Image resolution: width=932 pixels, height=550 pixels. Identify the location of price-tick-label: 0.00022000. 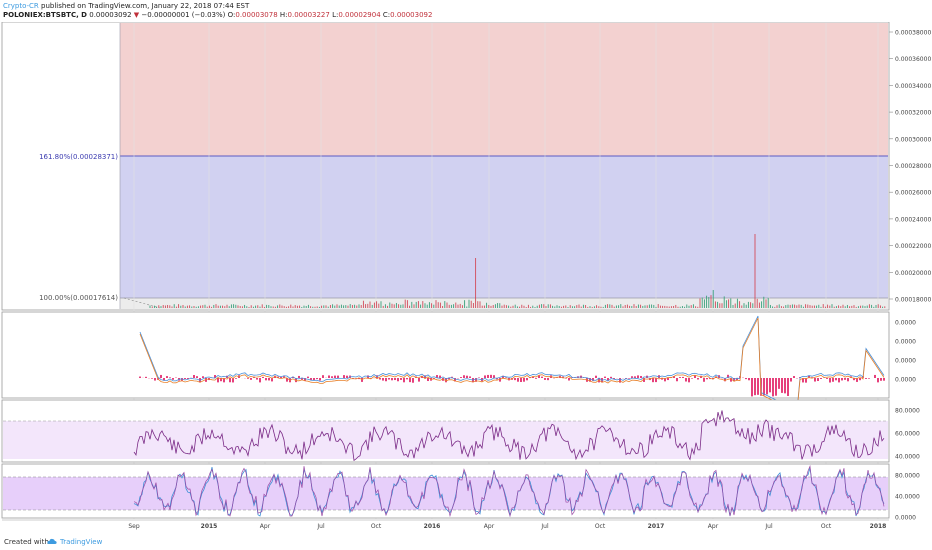
(913, 246).